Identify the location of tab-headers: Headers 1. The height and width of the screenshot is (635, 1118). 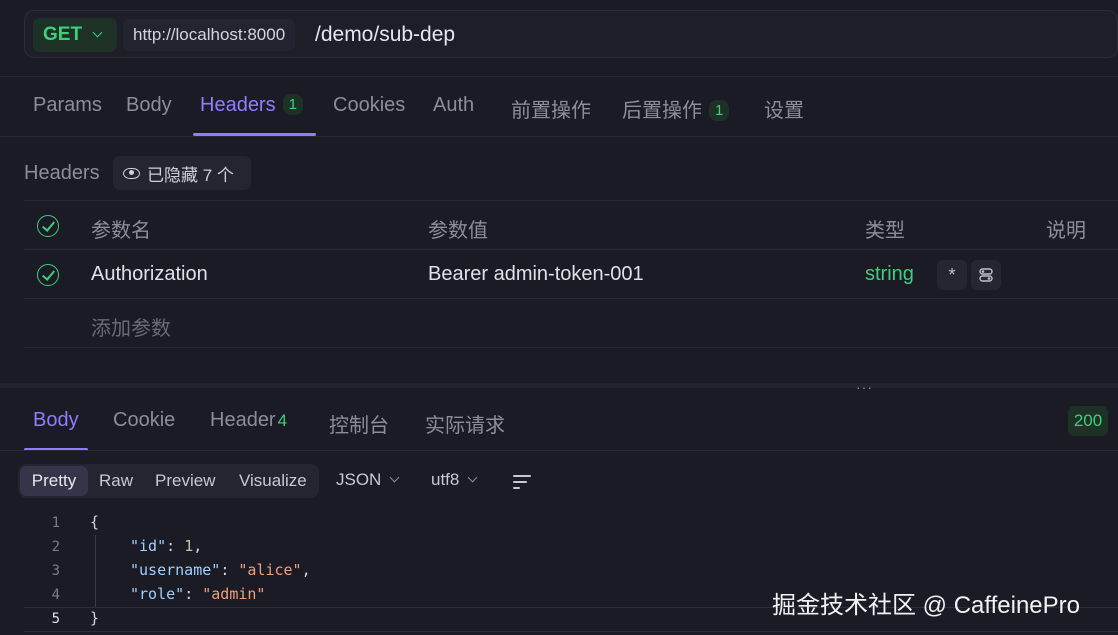
(251, 105).